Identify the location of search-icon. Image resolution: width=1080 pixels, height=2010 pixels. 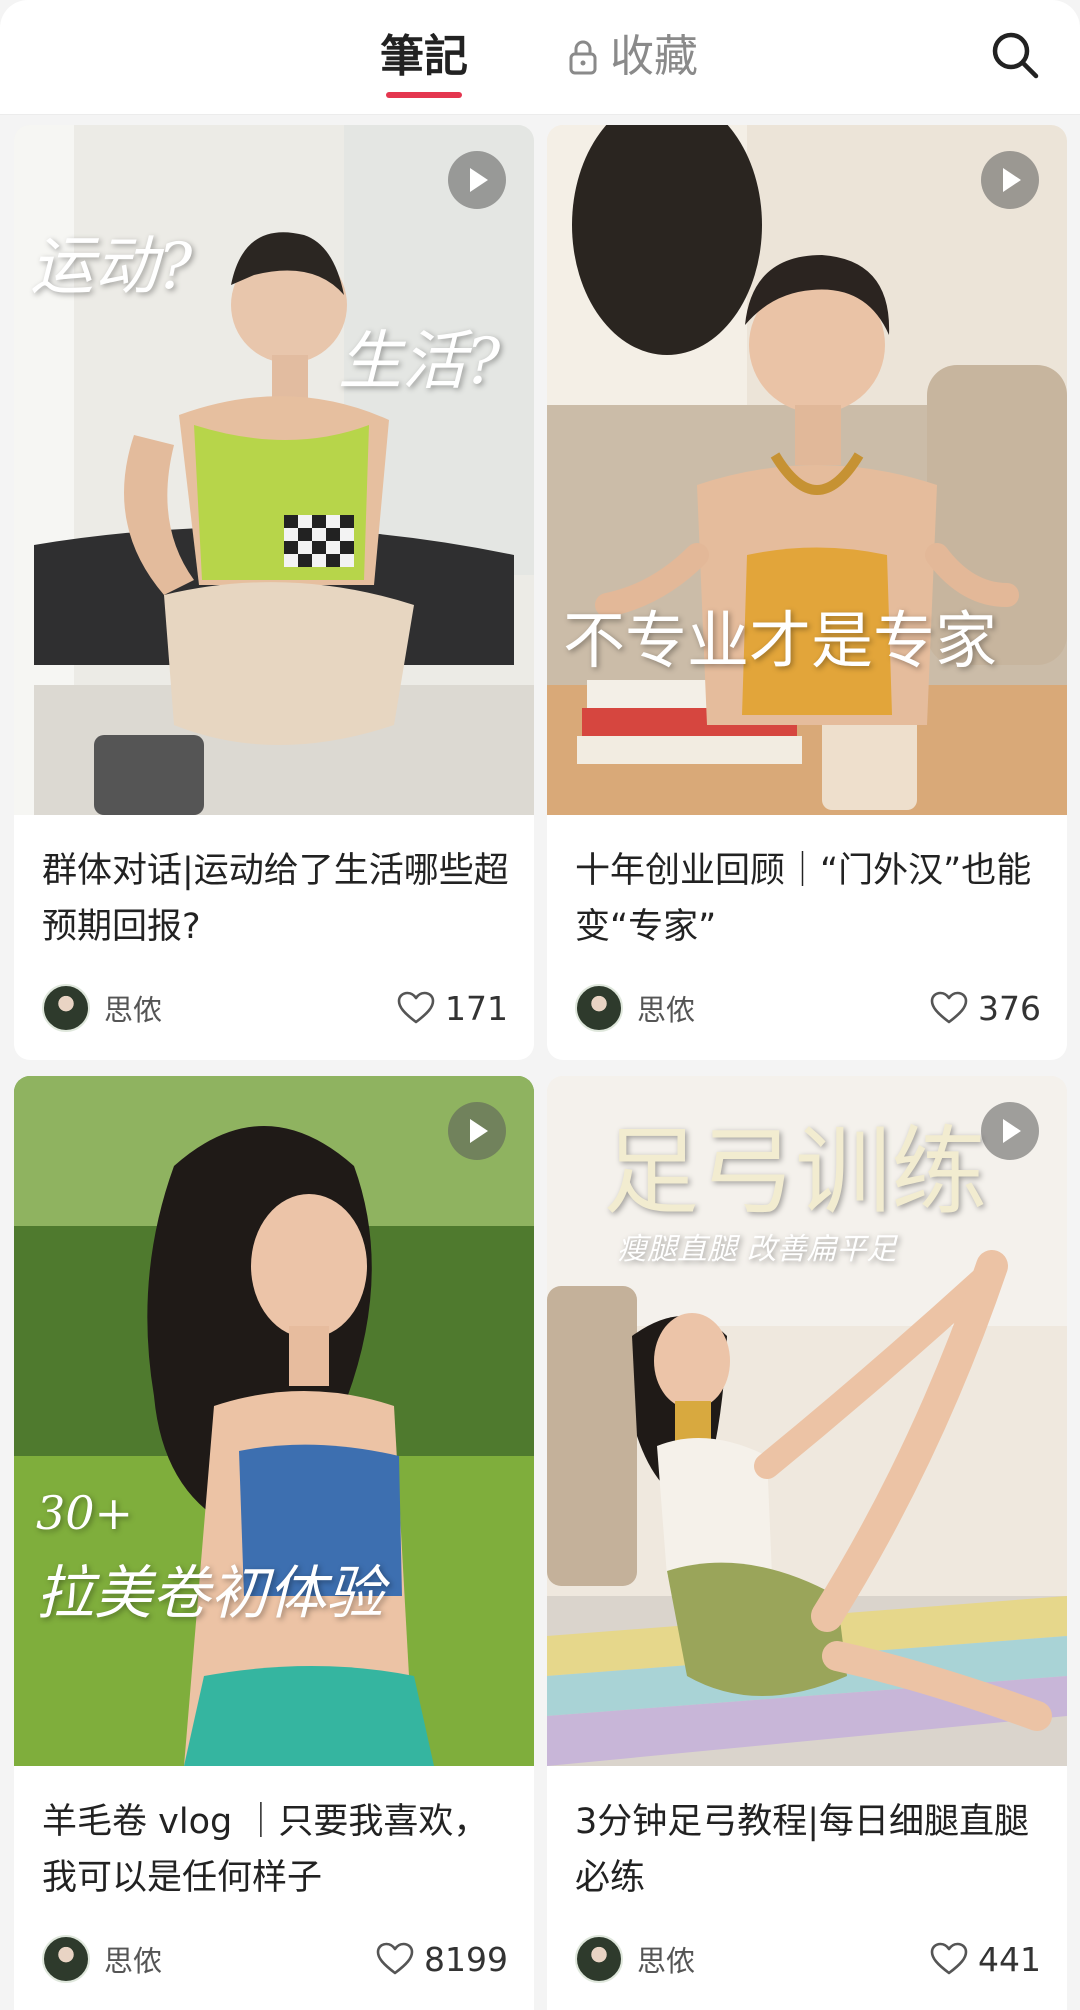
(1015, 55).